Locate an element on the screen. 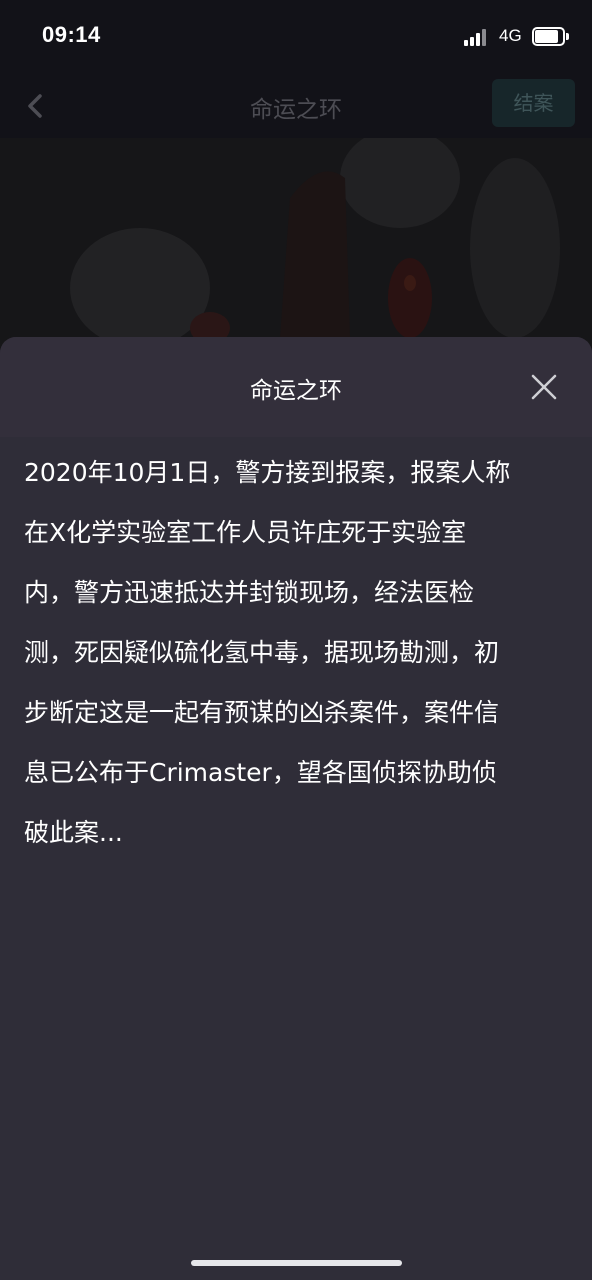 This screenshot has height=1280, width=592. network-label: 4G is located at coordinates (510, 35).